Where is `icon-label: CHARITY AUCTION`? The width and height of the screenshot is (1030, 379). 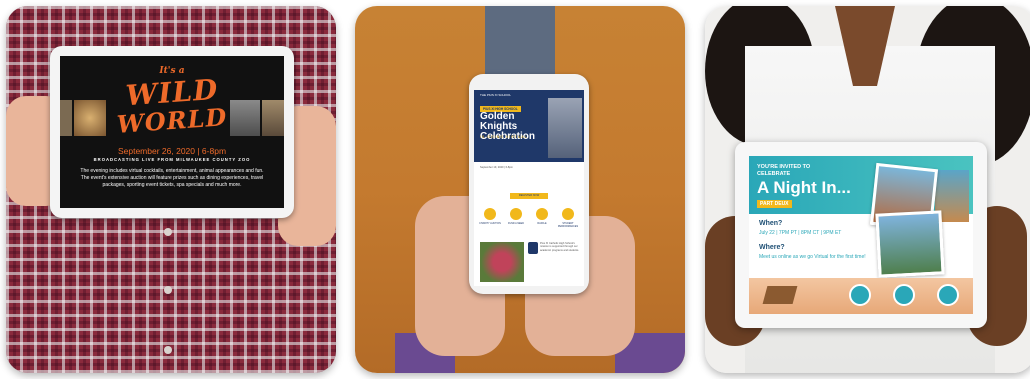 icon-label: CHARITY AUCTION is located at coordinates (490, 223).